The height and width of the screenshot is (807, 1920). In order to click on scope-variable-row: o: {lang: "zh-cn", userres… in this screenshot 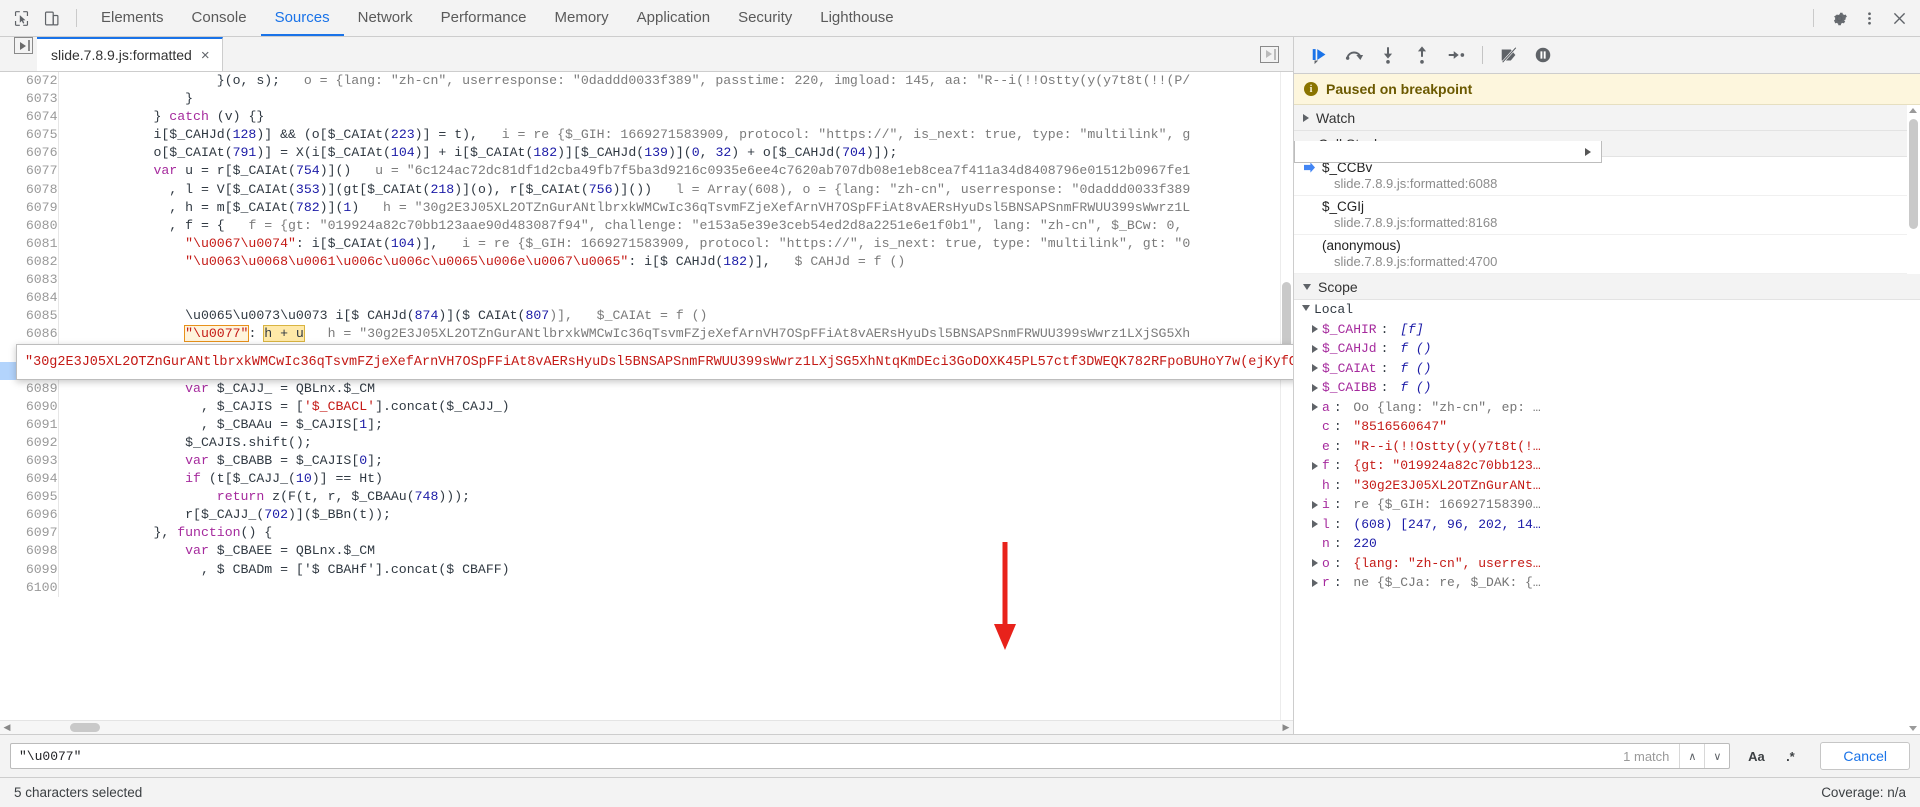, I will do `click(1607, 564)`.